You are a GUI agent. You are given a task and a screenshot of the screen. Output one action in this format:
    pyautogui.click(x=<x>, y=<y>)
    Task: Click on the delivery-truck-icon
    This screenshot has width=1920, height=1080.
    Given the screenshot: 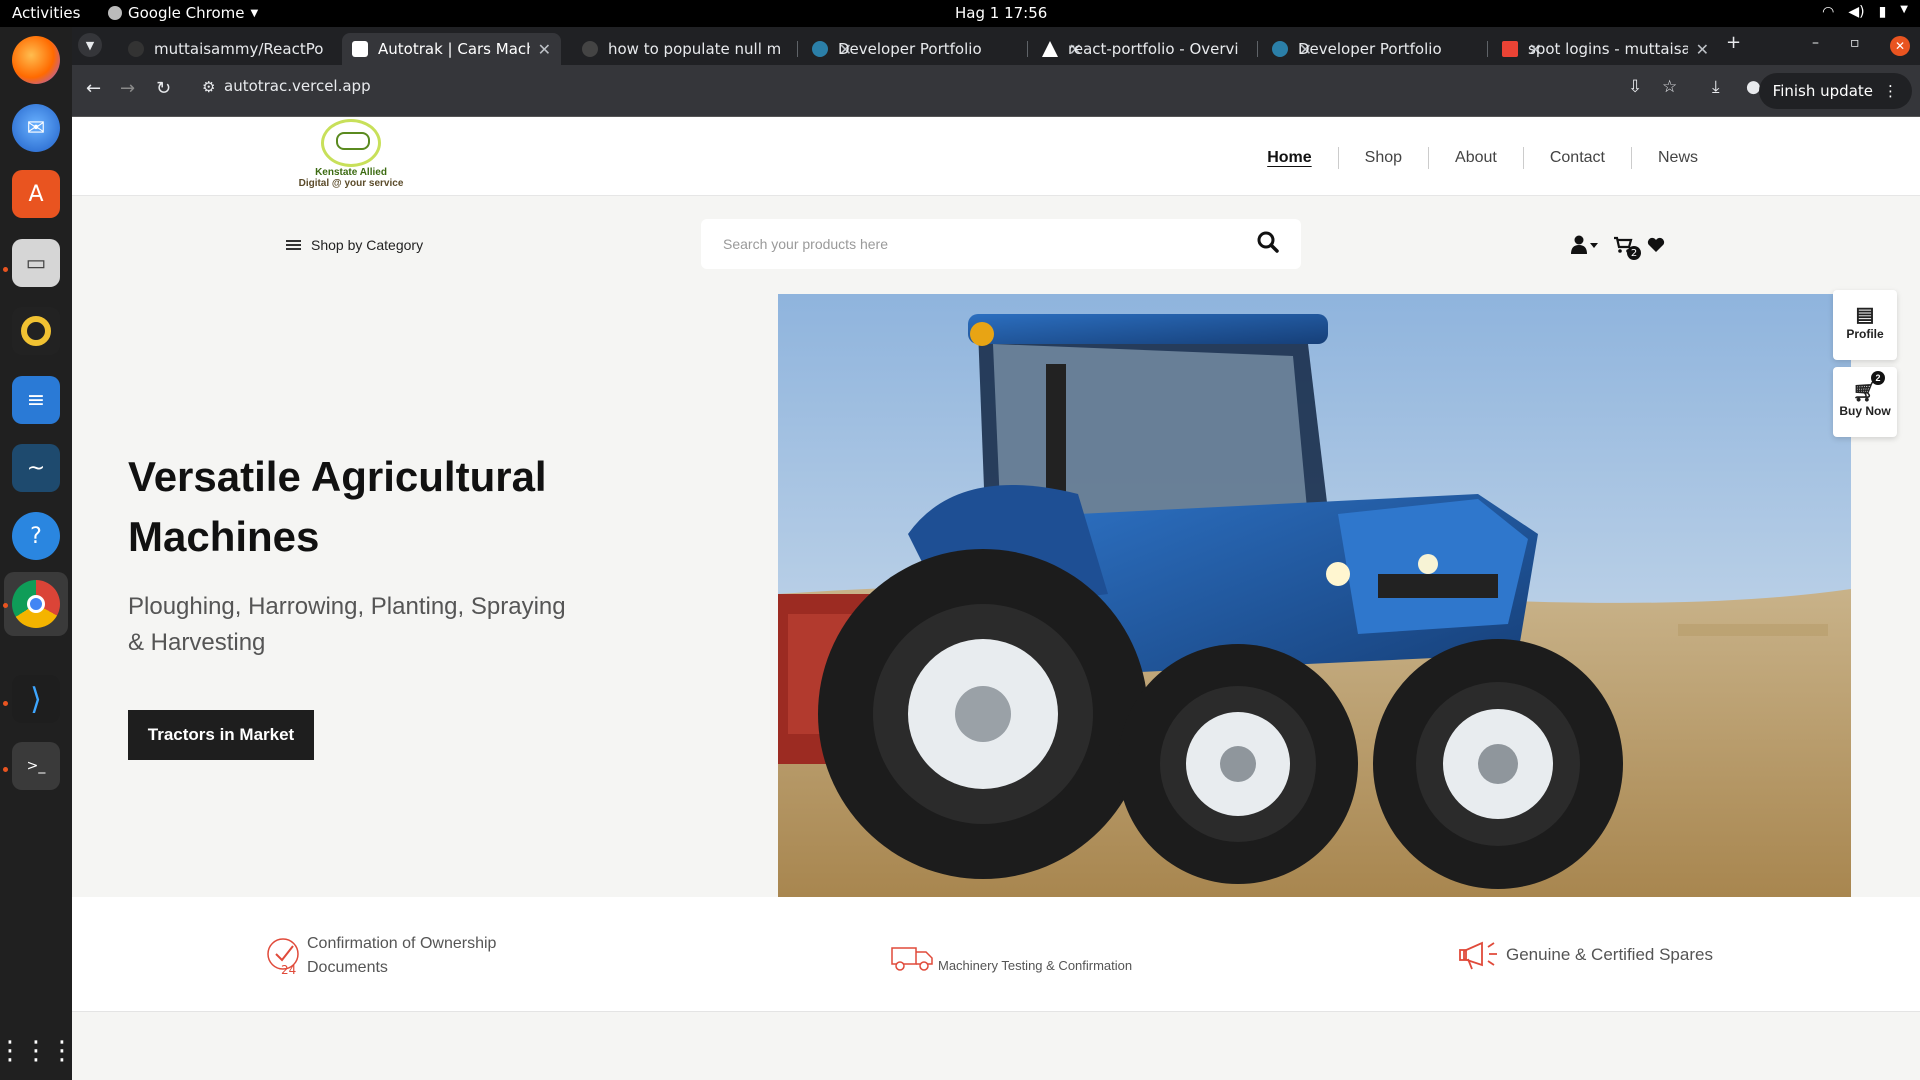 What is the action you would take?
    pyautogui.click(x=912, y=958)
    